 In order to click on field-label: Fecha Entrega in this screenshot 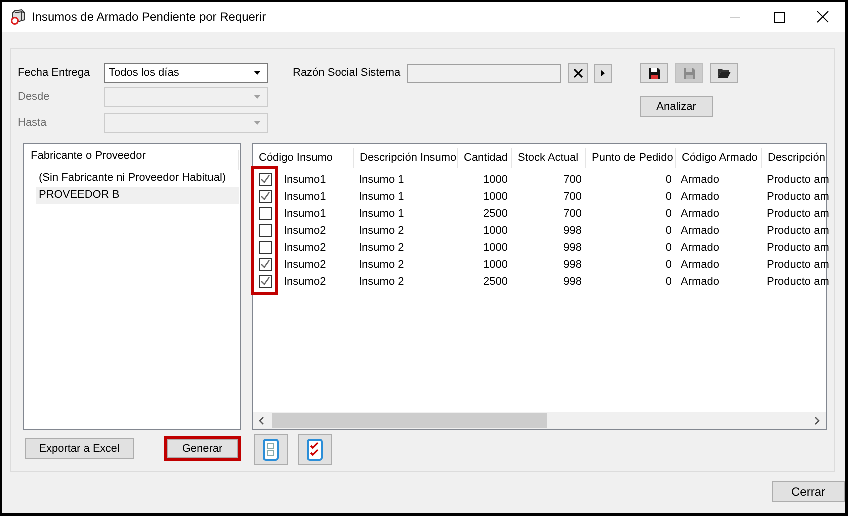, I will do `click(55, 73)`.